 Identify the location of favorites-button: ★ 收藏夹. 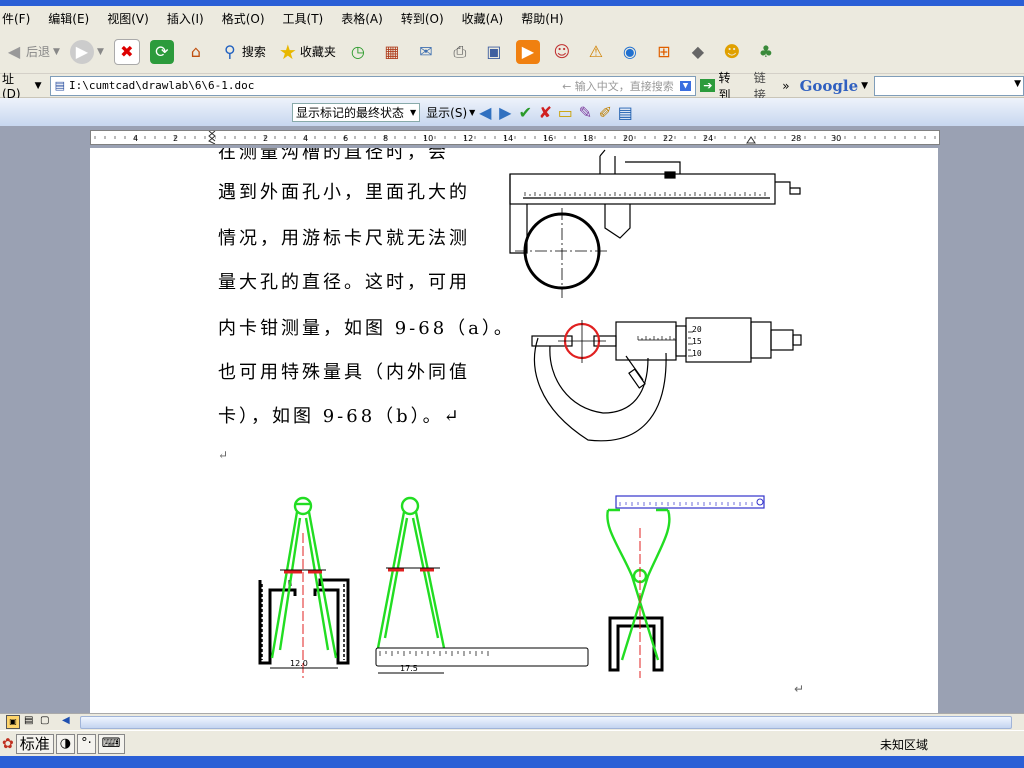
(306, 52).